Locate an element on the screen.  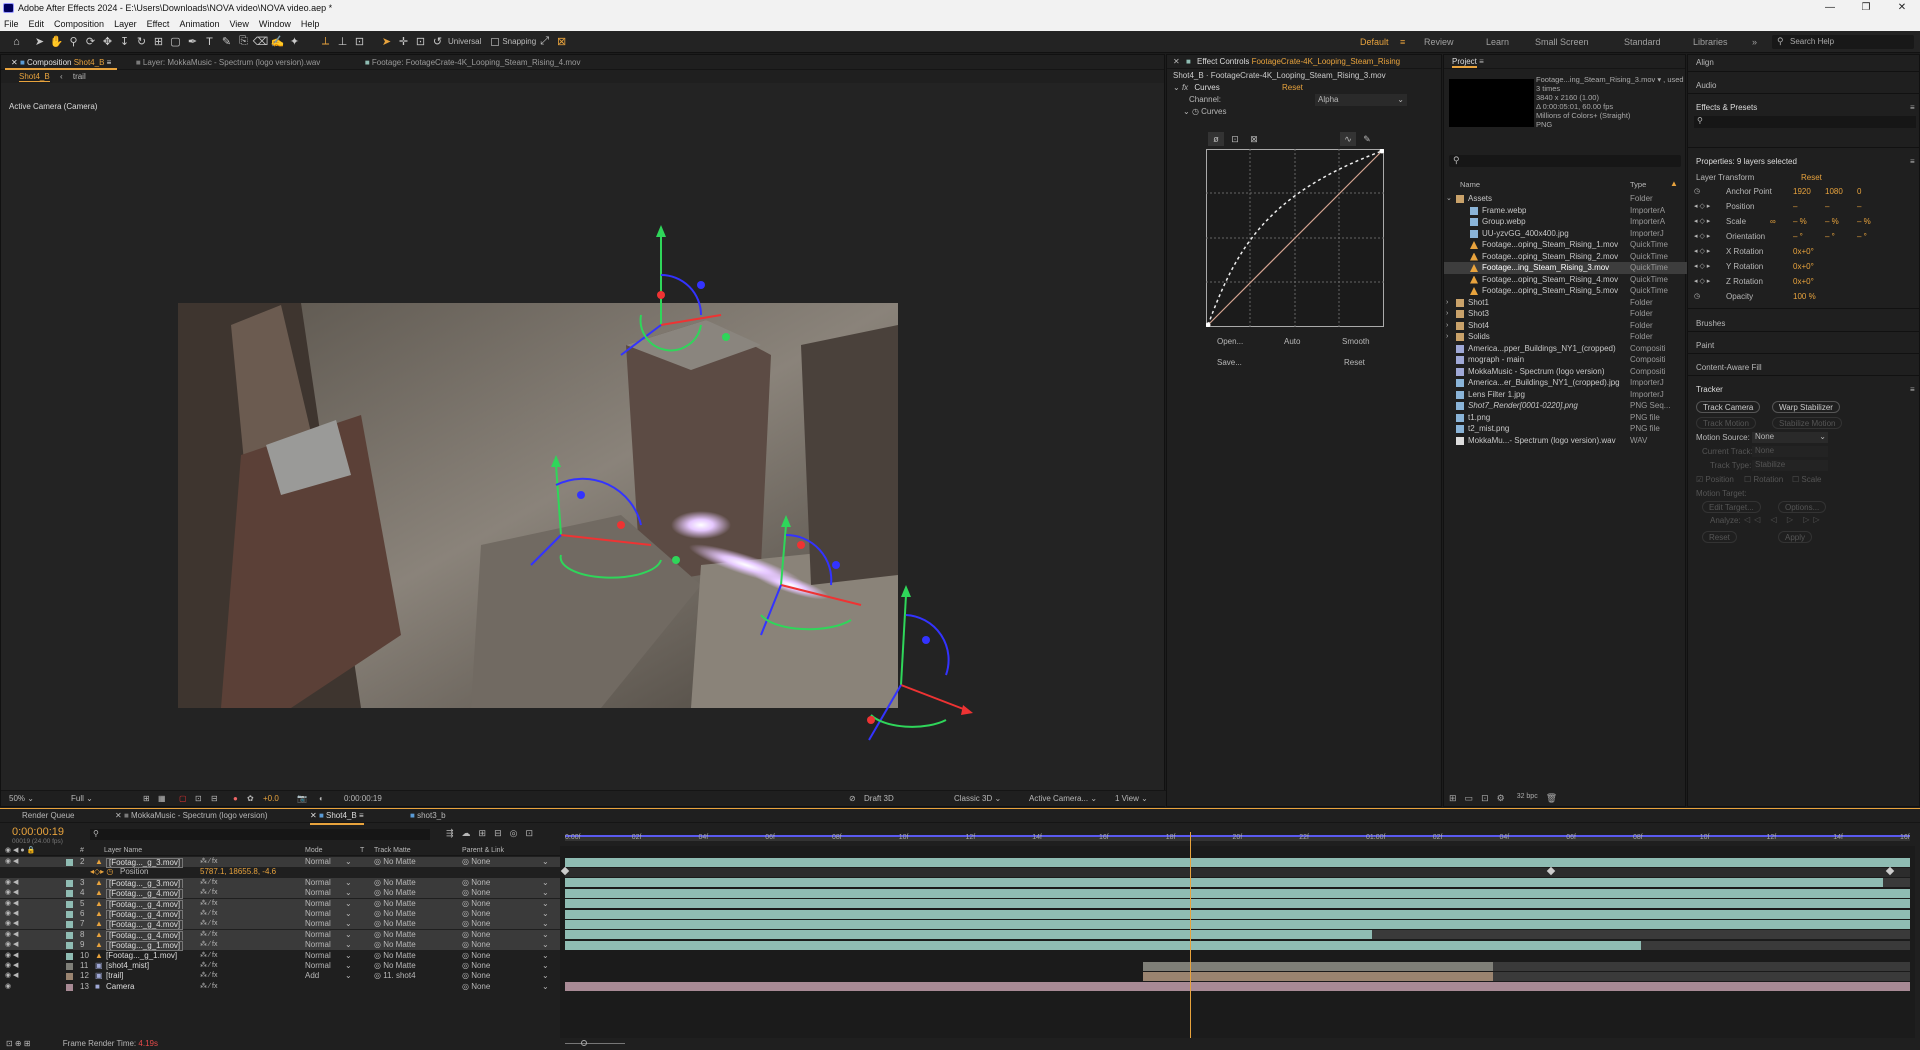
timeline-track-area is located at coordinates (1237, 942).